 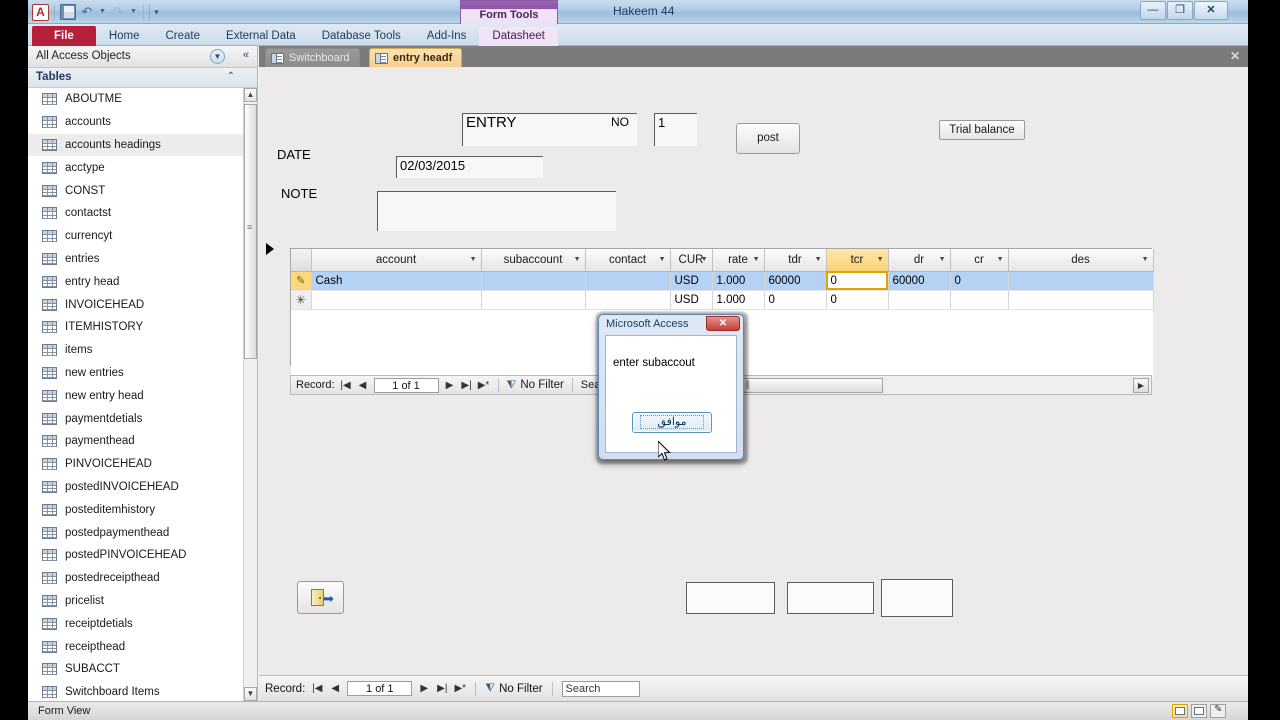 I want to click on row-selector: ✳, so click(x=301, y=300).